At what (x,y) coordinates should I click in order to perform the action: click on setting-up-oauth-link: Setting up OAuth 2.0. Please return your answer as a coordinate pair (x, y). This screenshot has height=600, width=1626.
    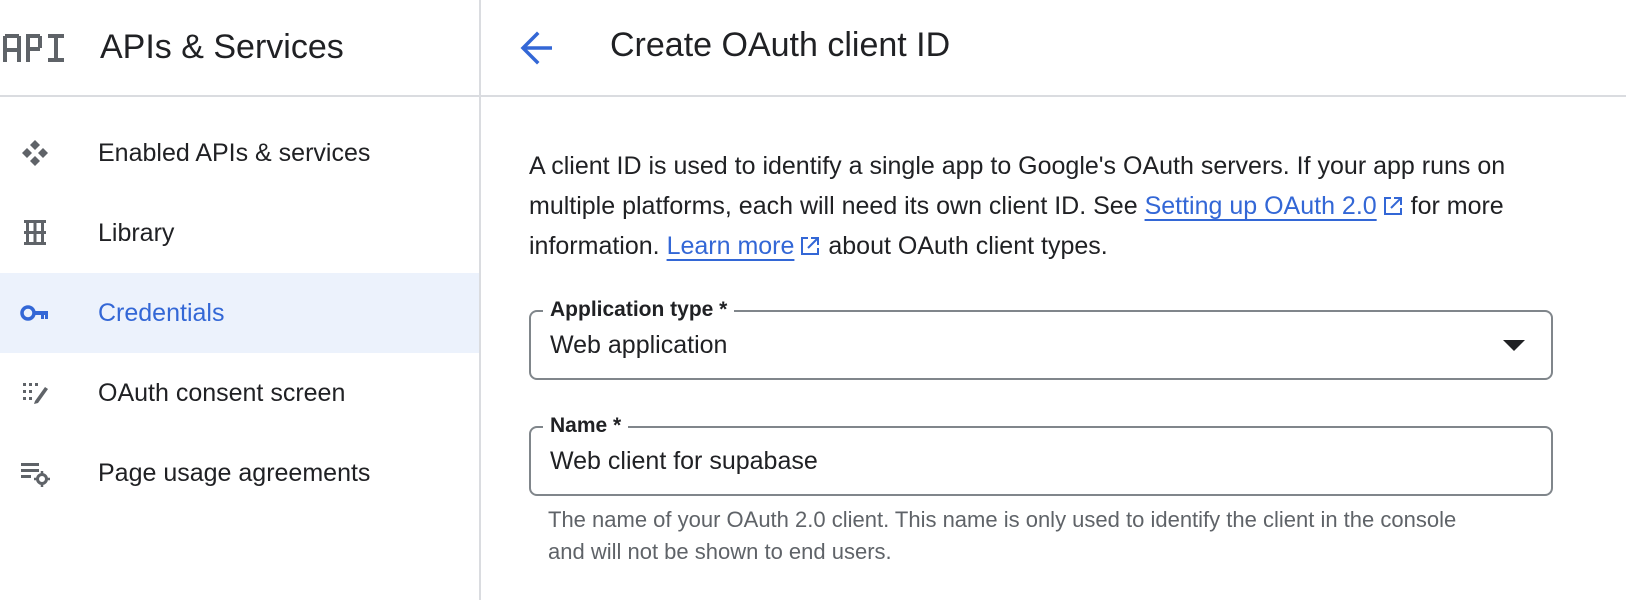
    Looking at the image, I should click on (1261, 206).